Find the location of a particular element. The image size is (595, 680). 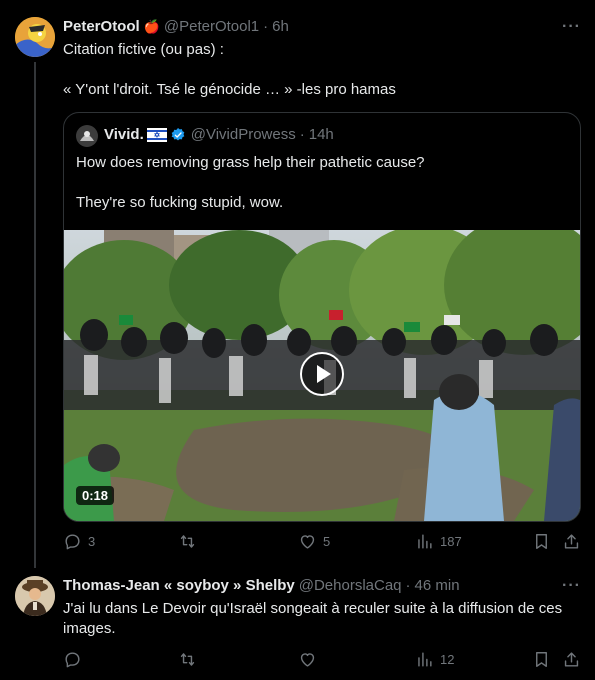

timestamp: 6h is located at coordinates (280, 26).